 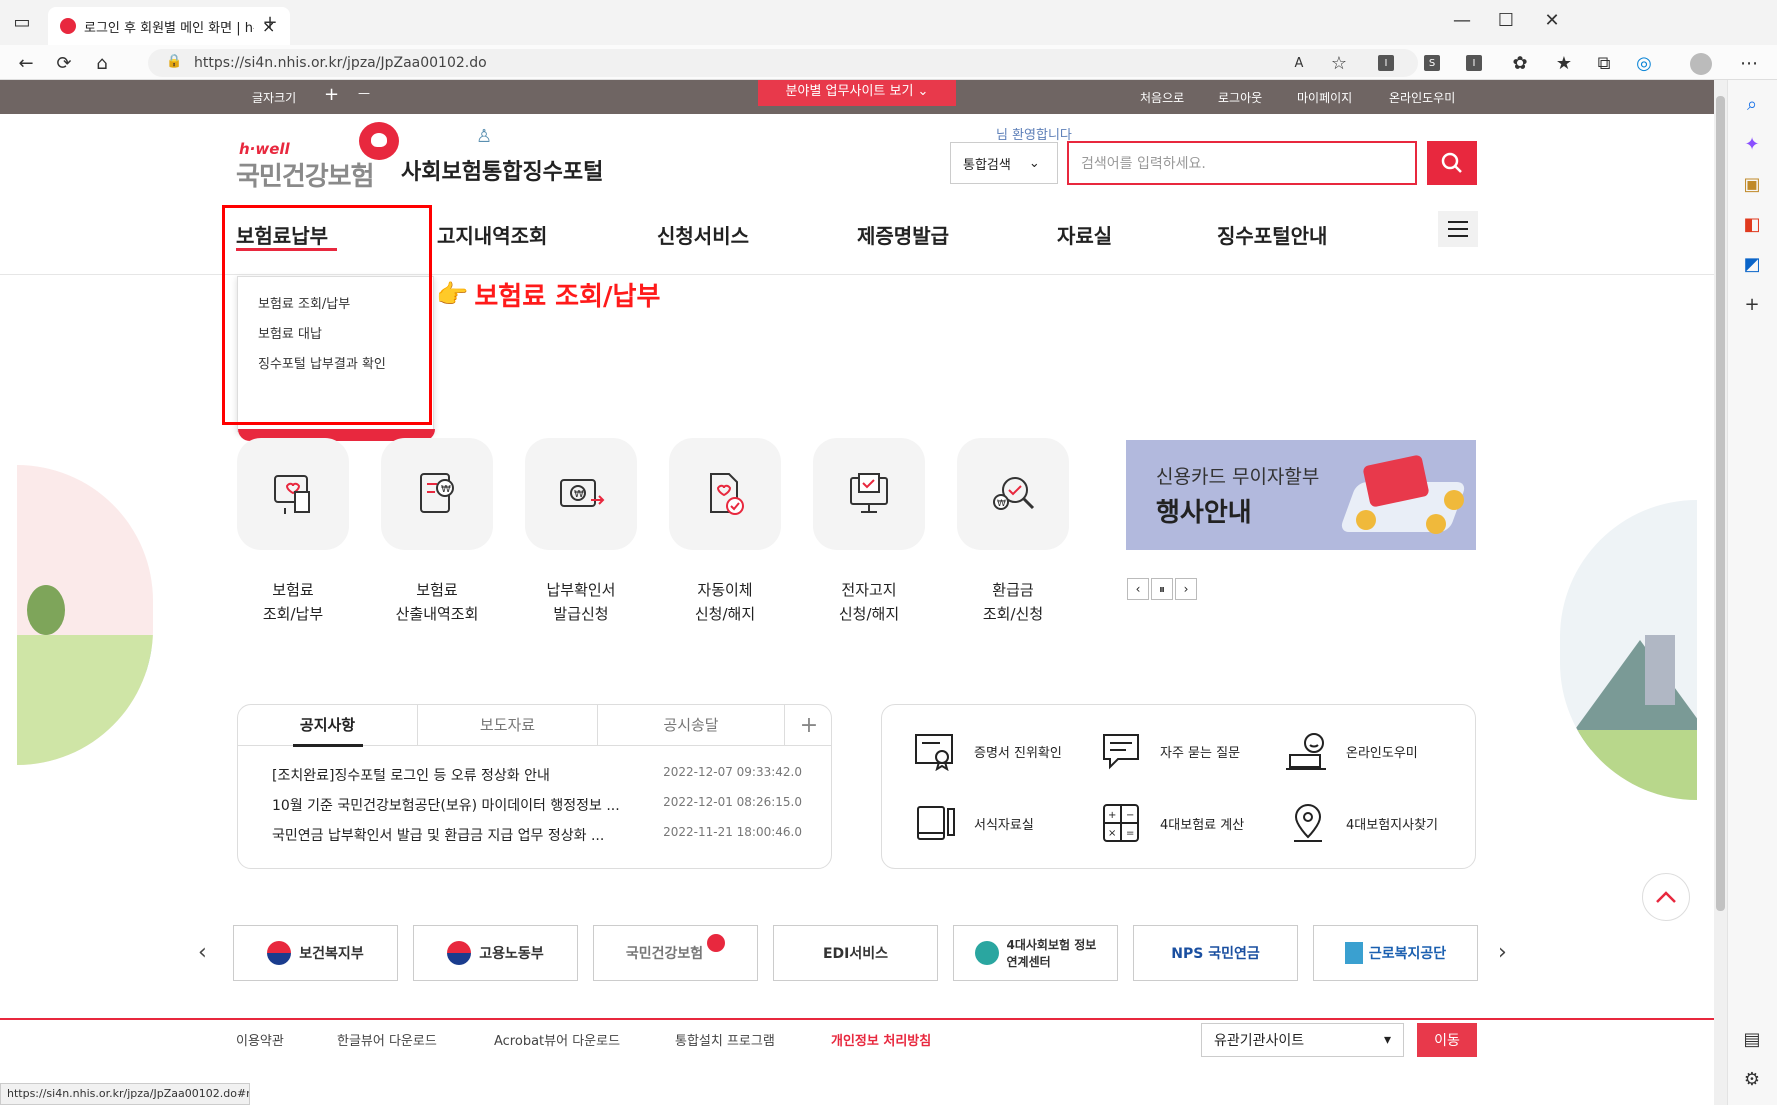 I want to click on service-item-auto-transfer: 자동이체 신청/해지, so click(x=725, y=532).